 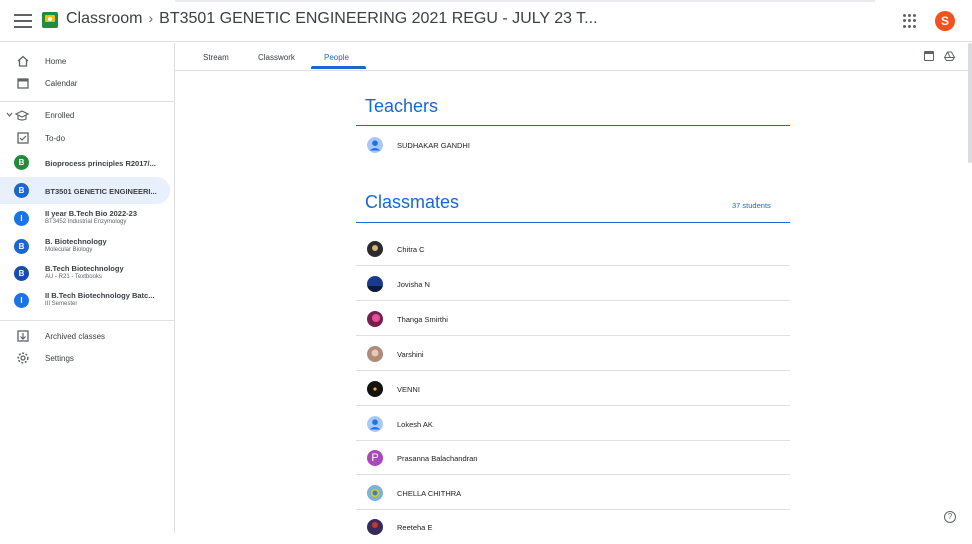 I want to click on todo-icon, so click(x=23, y=138).